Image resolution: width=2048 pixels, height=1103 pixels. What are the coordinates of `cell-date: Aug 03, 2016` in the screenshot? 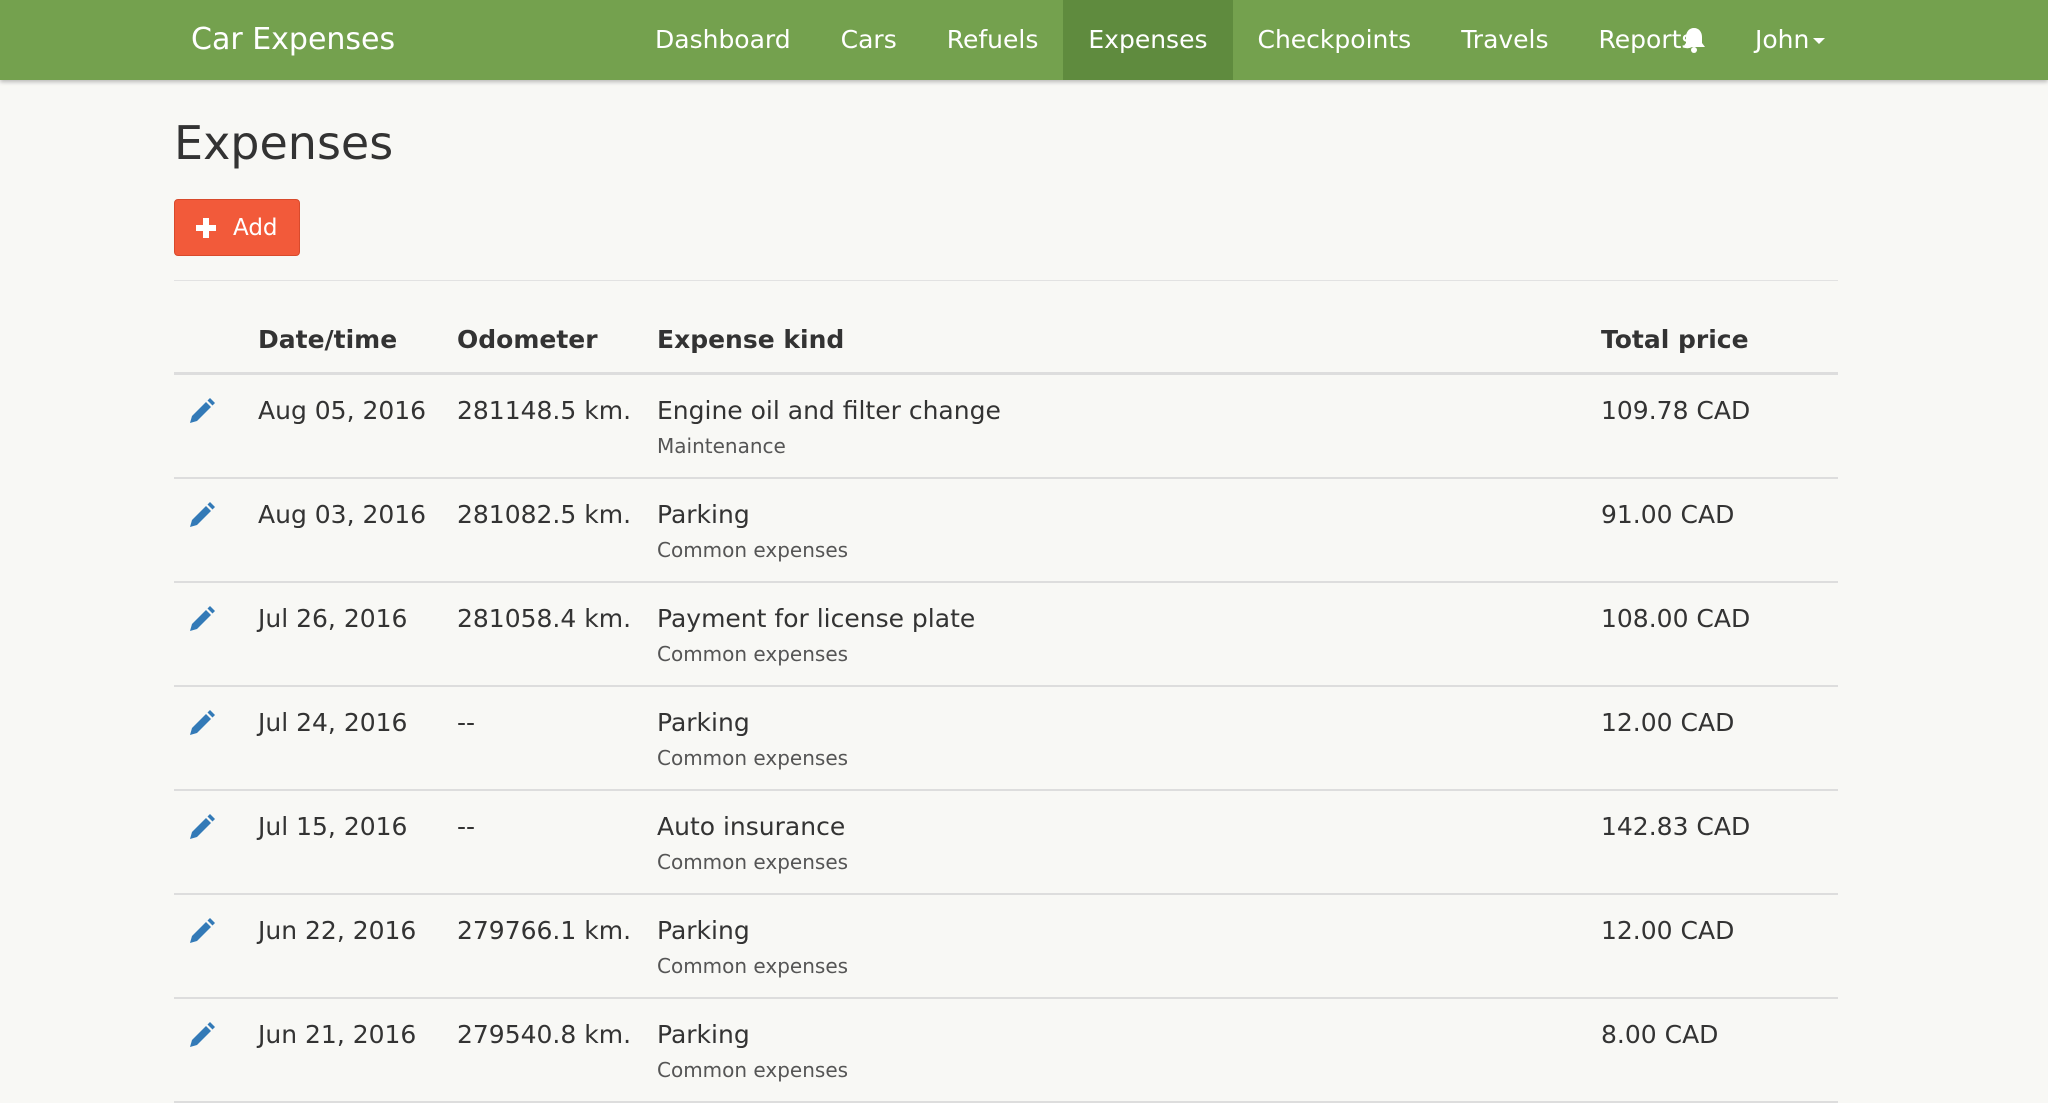 It's located at (342, 514).